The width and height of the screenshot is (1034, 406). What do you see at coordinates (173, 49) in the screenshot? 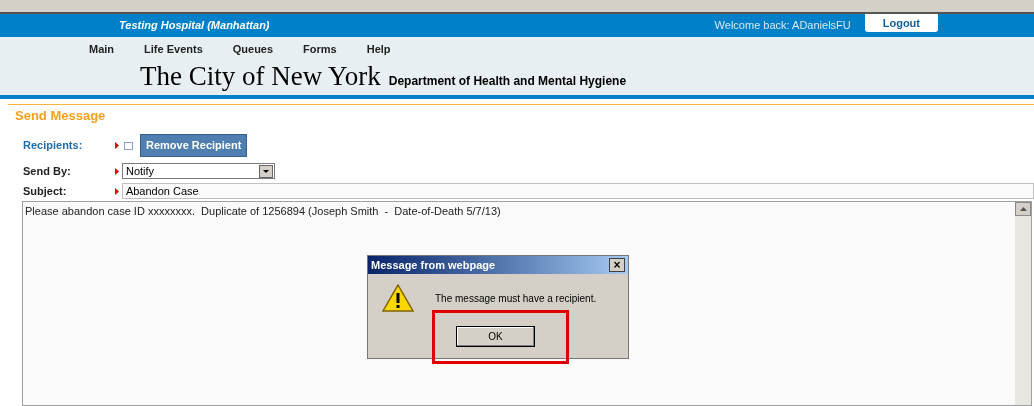
I see `nav-link: Life Events` at bounding box center [173, 49].